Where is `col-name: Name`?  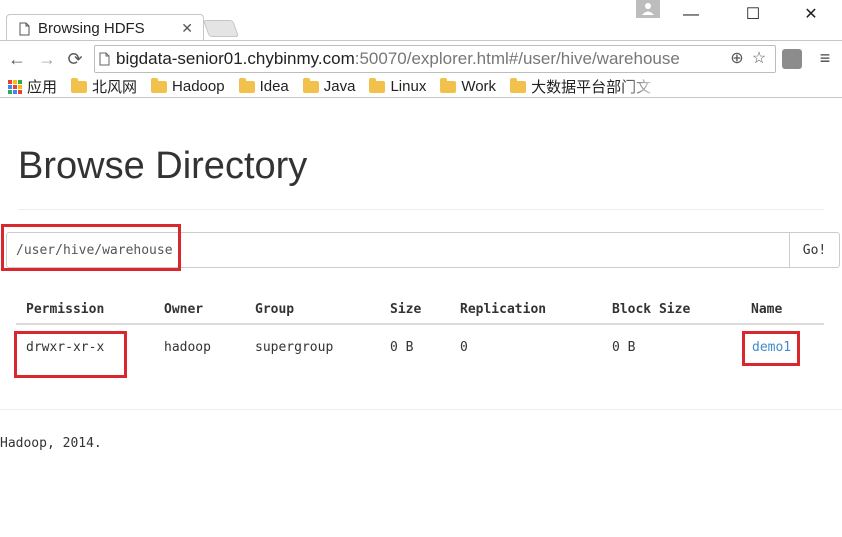 col-name: Name is located at coordinates (767, 309).